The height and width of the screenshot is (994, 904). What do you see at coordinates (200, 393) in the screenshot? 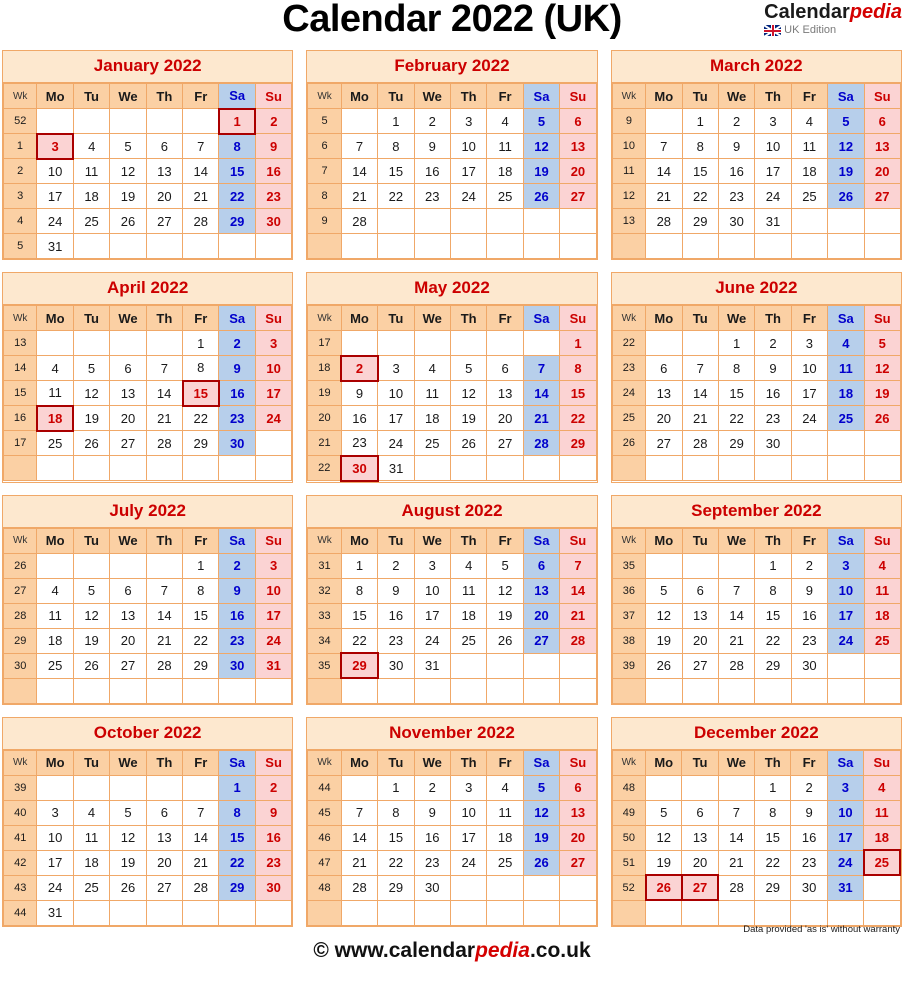
I see `holiday-day-cell: 15` at bounding box center [200, 393].